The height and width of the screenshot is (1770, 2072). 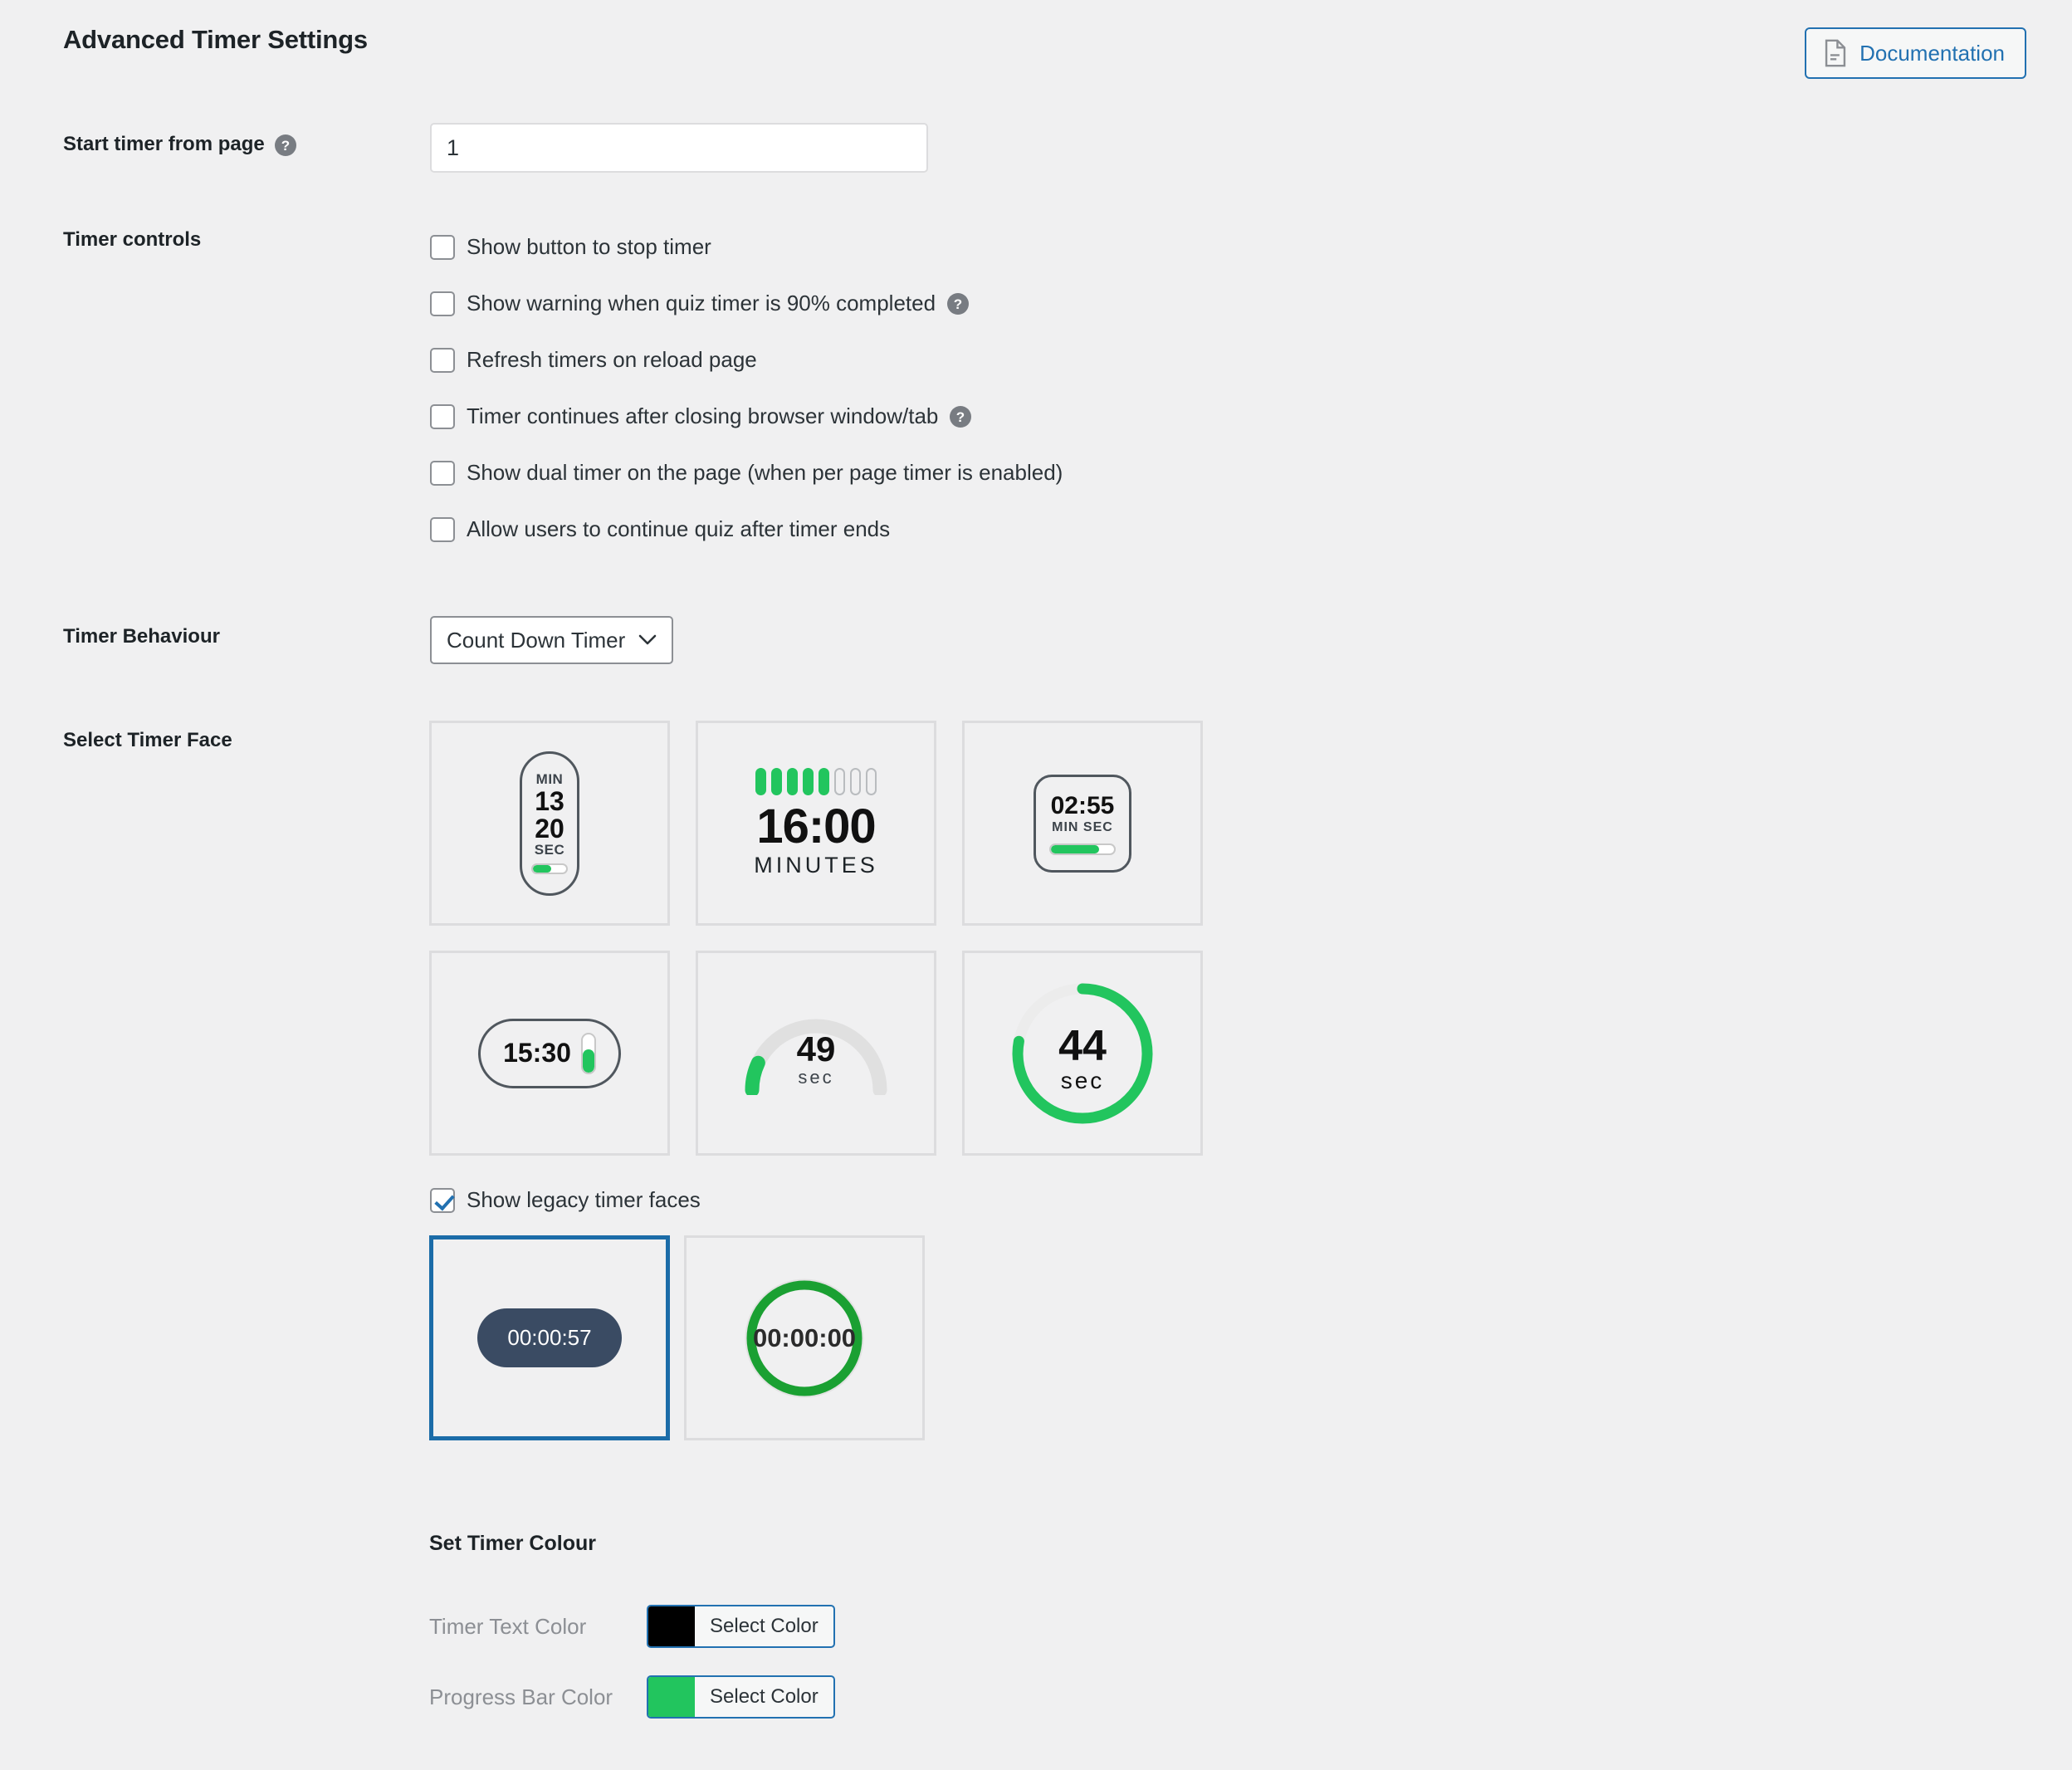 What do you see at coordinates (677, 1337) in the screenshot?
I see `legacy-timer-face-grid: 00:00:57 00:00:00` at bounding box center [677, 1337].